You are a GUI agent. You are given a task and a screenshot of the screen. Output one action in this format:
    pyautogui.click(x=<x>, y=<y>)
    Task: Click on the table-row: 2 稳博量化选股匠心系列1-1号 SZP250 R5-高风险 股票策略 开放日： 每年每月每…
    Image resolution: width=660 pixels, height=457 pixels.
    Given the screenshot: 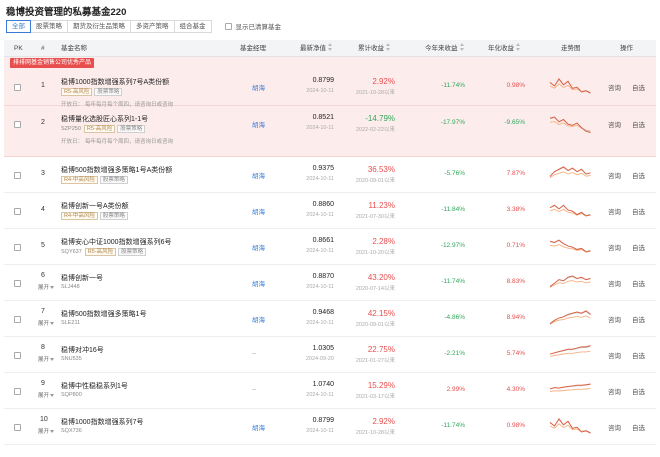 What is the action you would take?
    pyautogui.click(x=330, y=131)
    